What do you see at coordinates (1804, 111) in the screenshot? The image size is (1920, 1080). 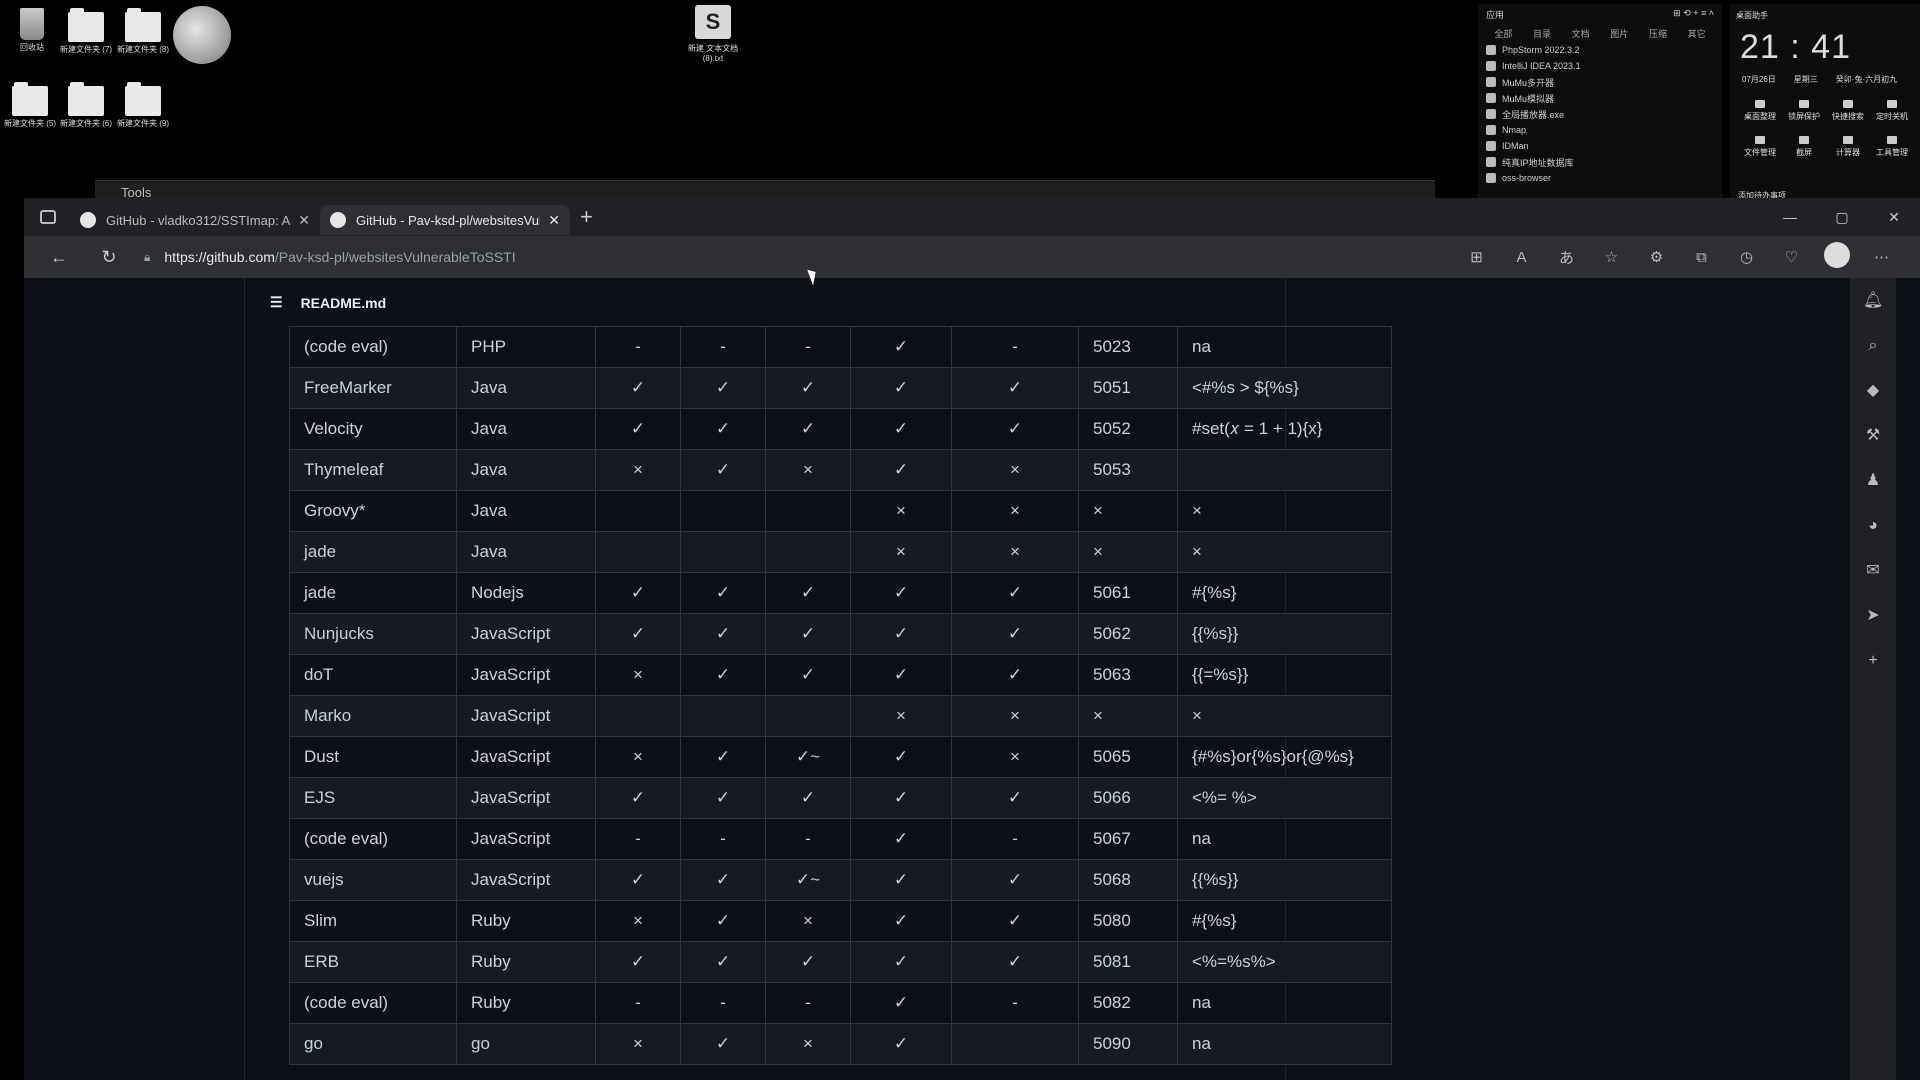 I see `tool-lock-screen: 锁屏保护` at bounding box center [1804, 111].